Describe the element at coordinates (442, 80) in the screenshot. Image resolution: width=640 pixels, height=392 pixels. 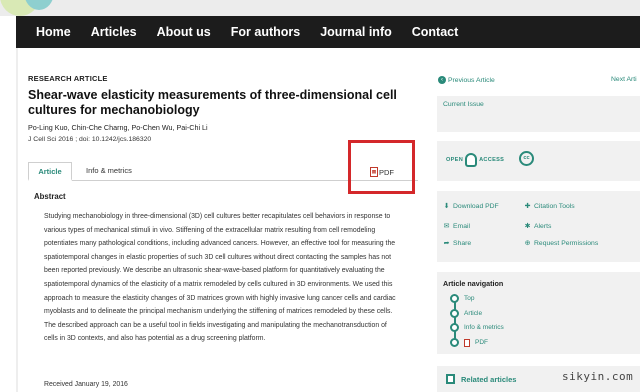
I see `arrow-left-icon: ‹` at that location.